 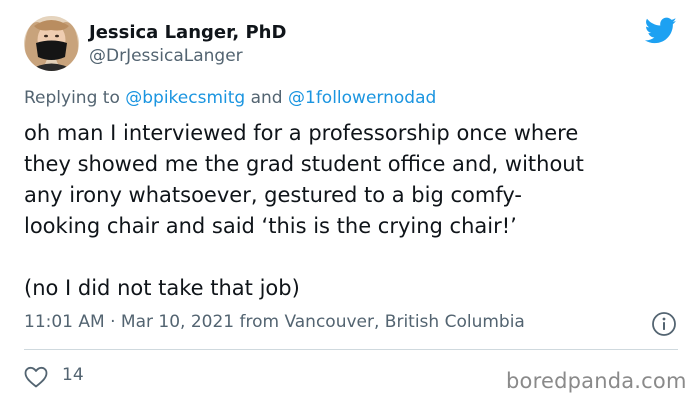 What do you see at coordinates (596, 381) in the screenshot?
I see `watermark: boredpanda.com` at bounding box center [596, 381].